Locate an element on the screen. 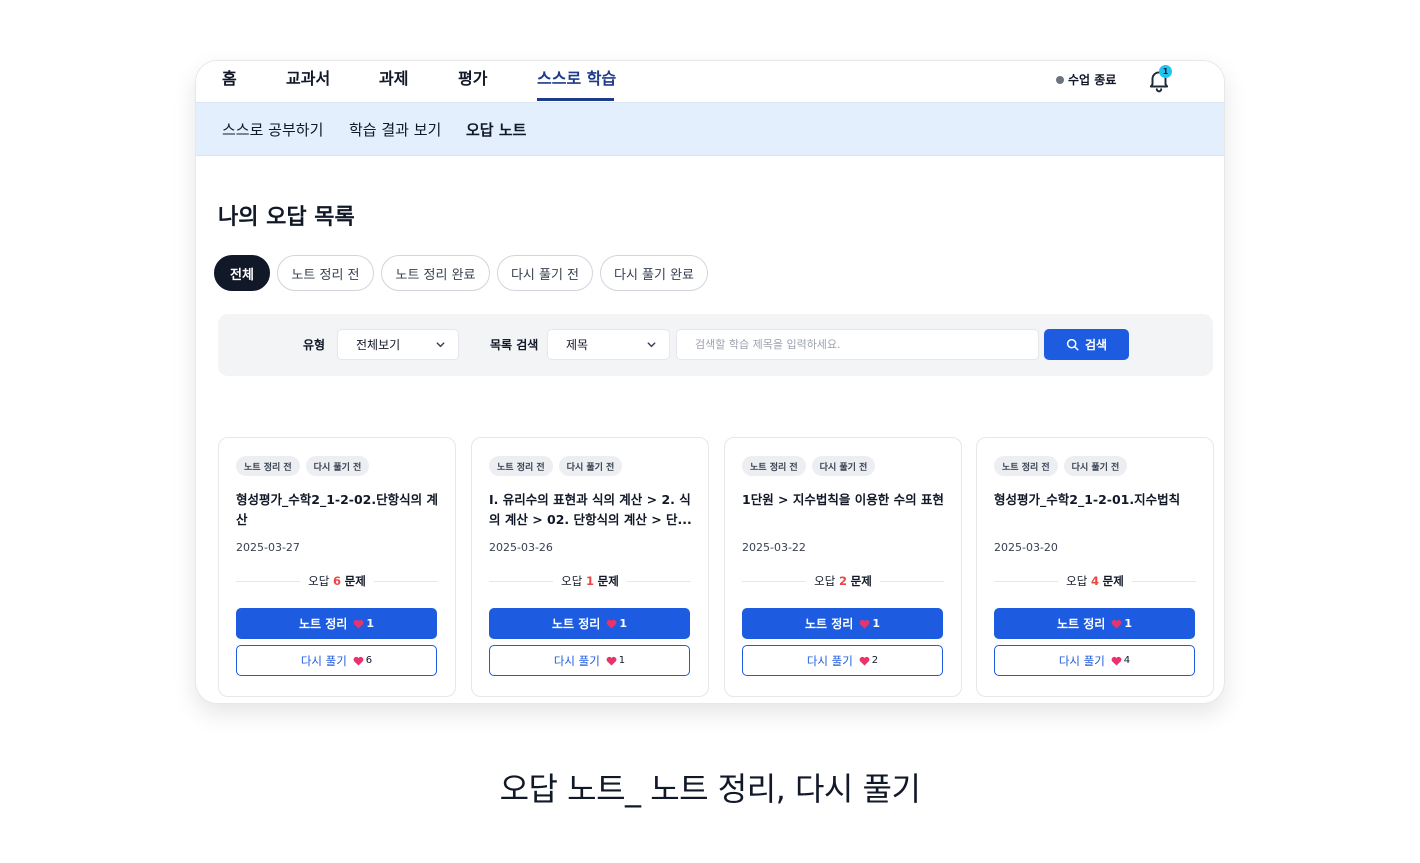 This screenshot has width=1420, height=863. retry-button: 다시 풀기 1 is located at coordinates (589, 660).